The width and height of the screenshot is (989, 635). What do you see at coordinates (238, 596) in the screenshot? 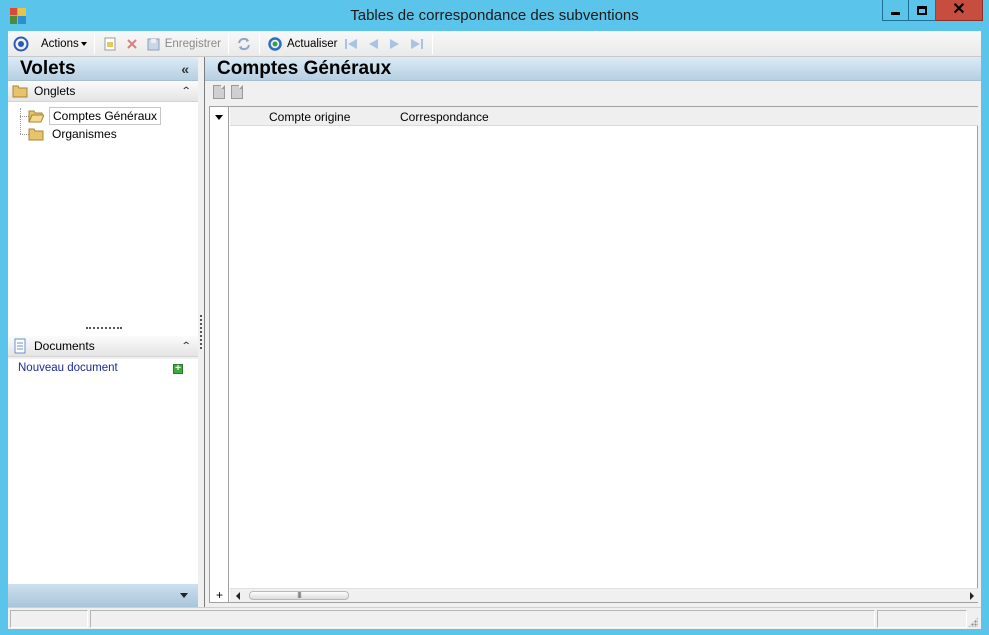
I see `scroll-left-icon` at bounding box center [238, 596].